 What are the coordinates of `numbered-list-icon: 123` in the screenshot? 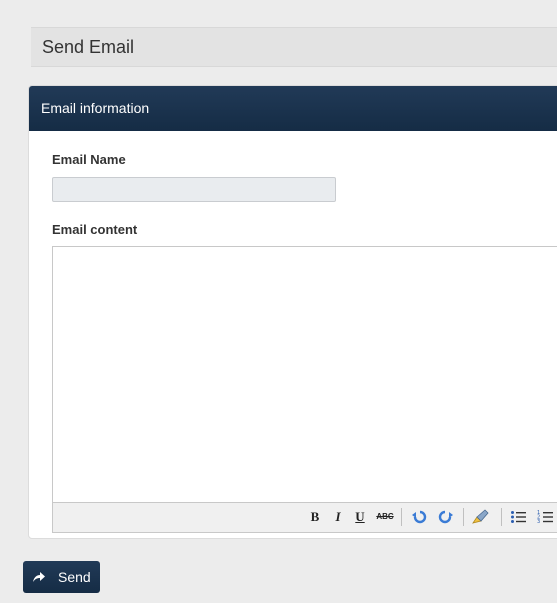 It's located at (545, 517).